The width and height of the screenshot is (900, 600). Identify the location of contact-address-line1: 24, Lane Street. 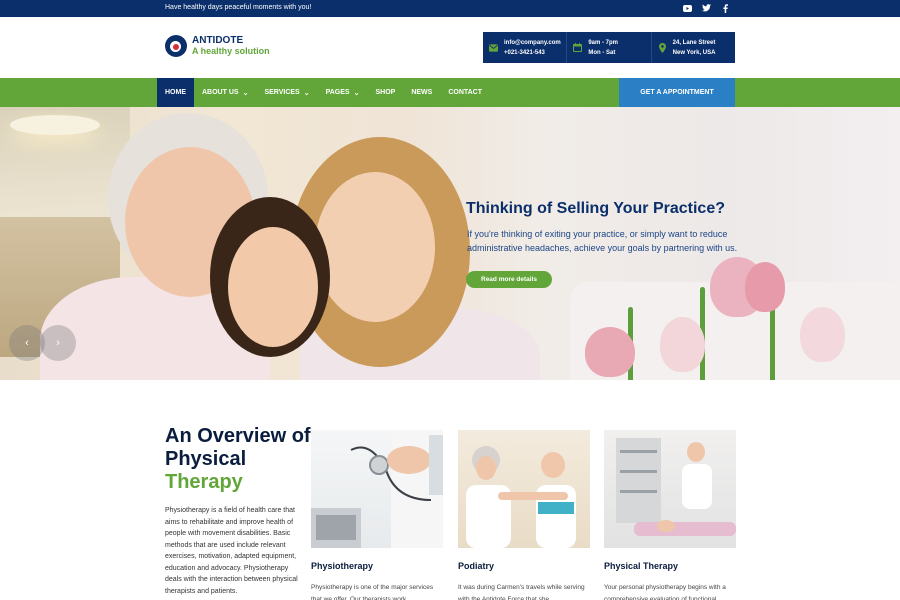
(694, 42).